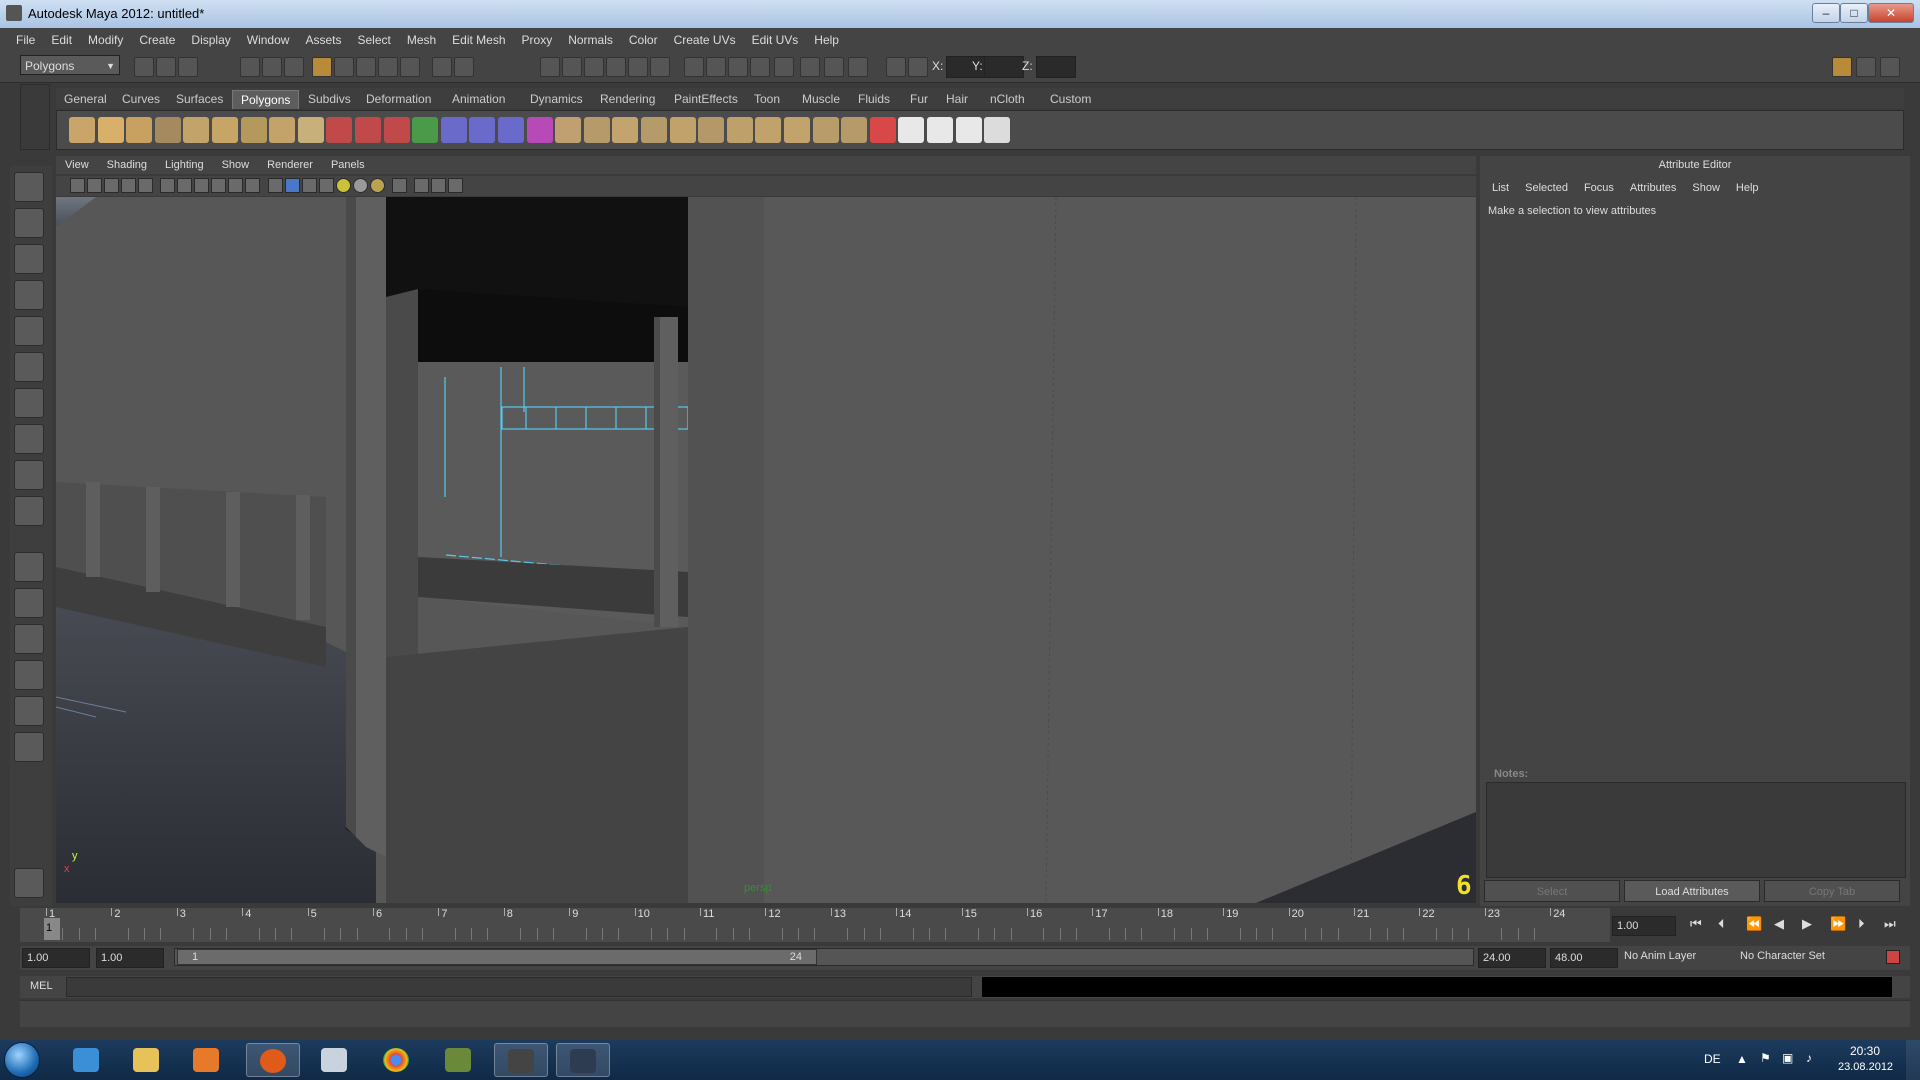  Describe the element at coordinates (1754, 924) in the screenshot. I see `step-back-key-icon: ⏪` at that location.